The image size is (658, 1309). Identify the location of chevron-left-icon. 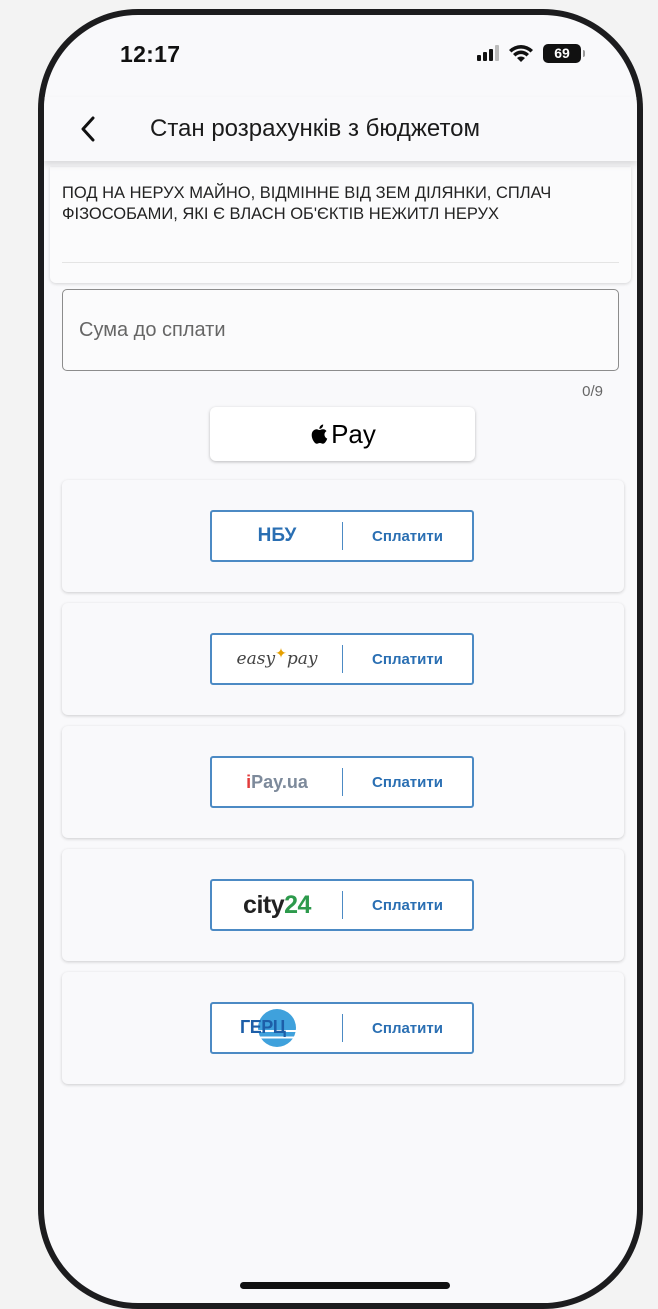
(88, 129).